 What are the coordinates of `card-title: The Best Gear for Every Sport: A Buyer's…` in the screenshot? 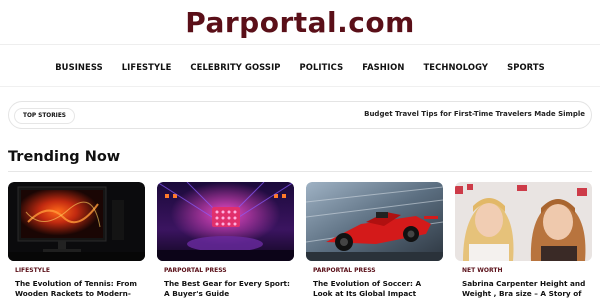 It's located at (228, 289).